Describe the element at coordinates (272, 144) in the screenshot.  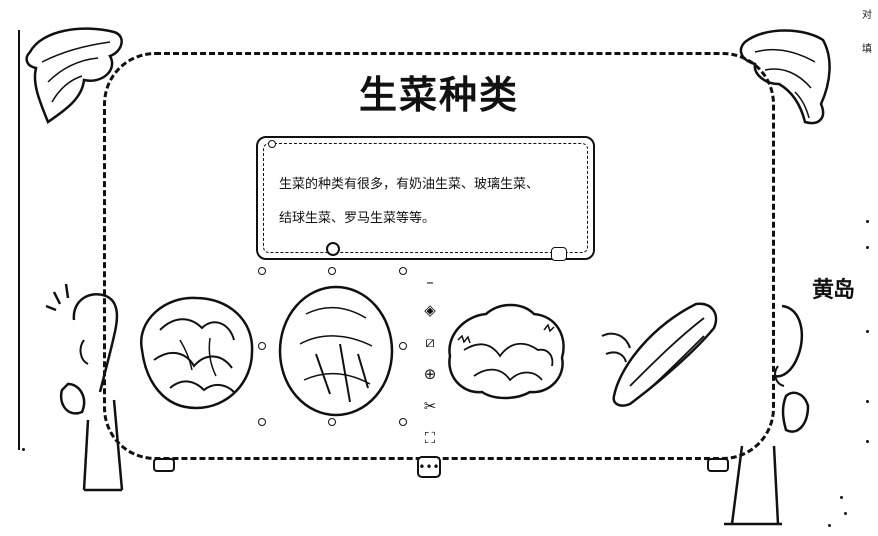
I see `textbox-handle-top-left` at that location.